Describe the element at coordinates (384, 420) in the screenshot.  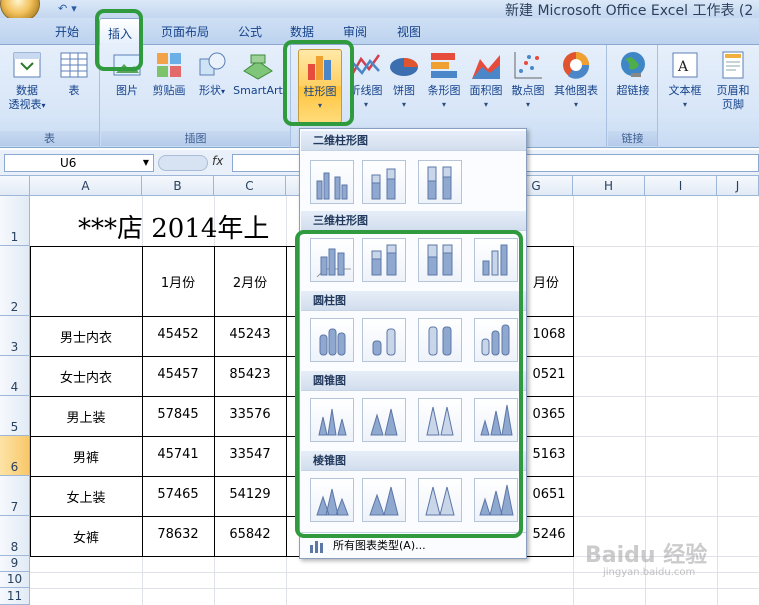
I see `chart-type-stacked-cone` at that location.